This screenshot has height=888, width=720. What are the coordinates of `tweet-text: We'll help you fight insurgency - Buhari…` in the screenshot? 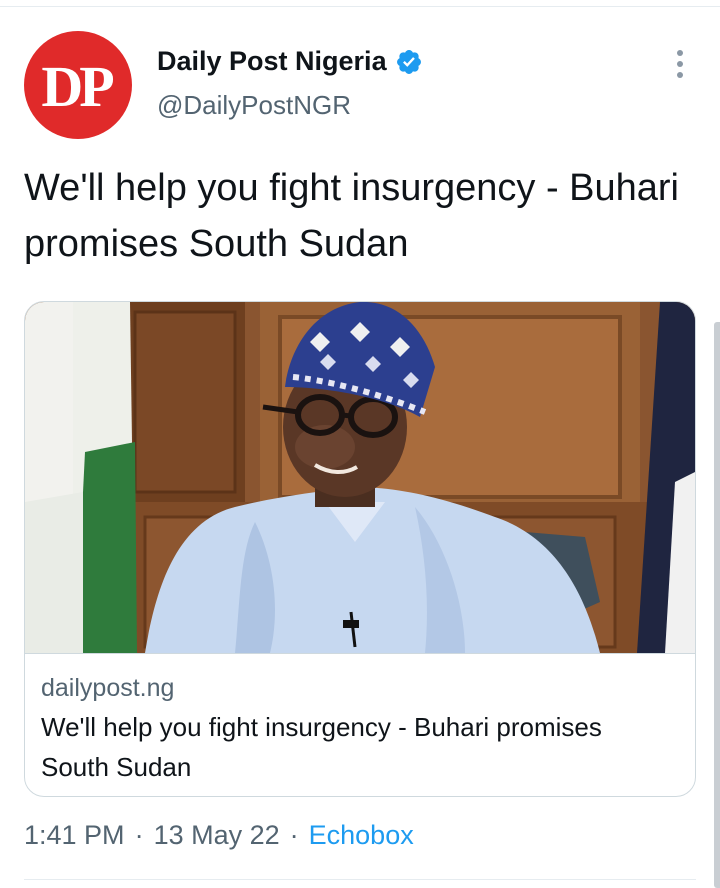 It's located at (351, 216).